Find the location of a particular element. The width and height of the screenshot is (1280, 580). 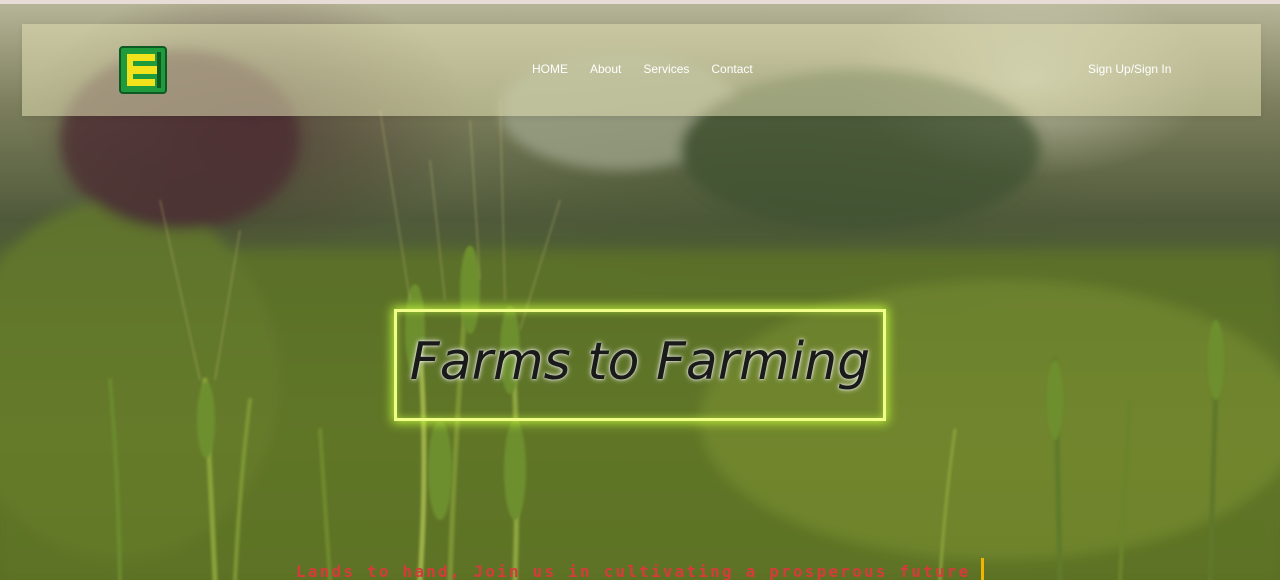

nav-link-services: Services is located at coordinates (666, 69).